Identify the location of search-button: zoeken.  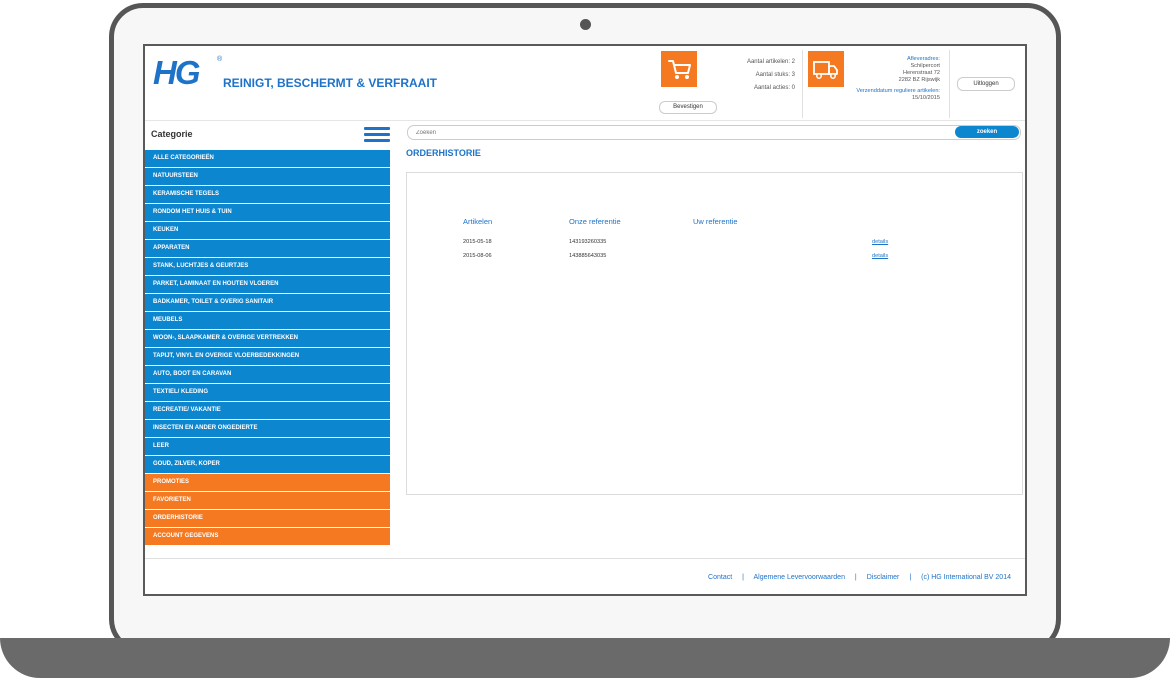
(987, 132).